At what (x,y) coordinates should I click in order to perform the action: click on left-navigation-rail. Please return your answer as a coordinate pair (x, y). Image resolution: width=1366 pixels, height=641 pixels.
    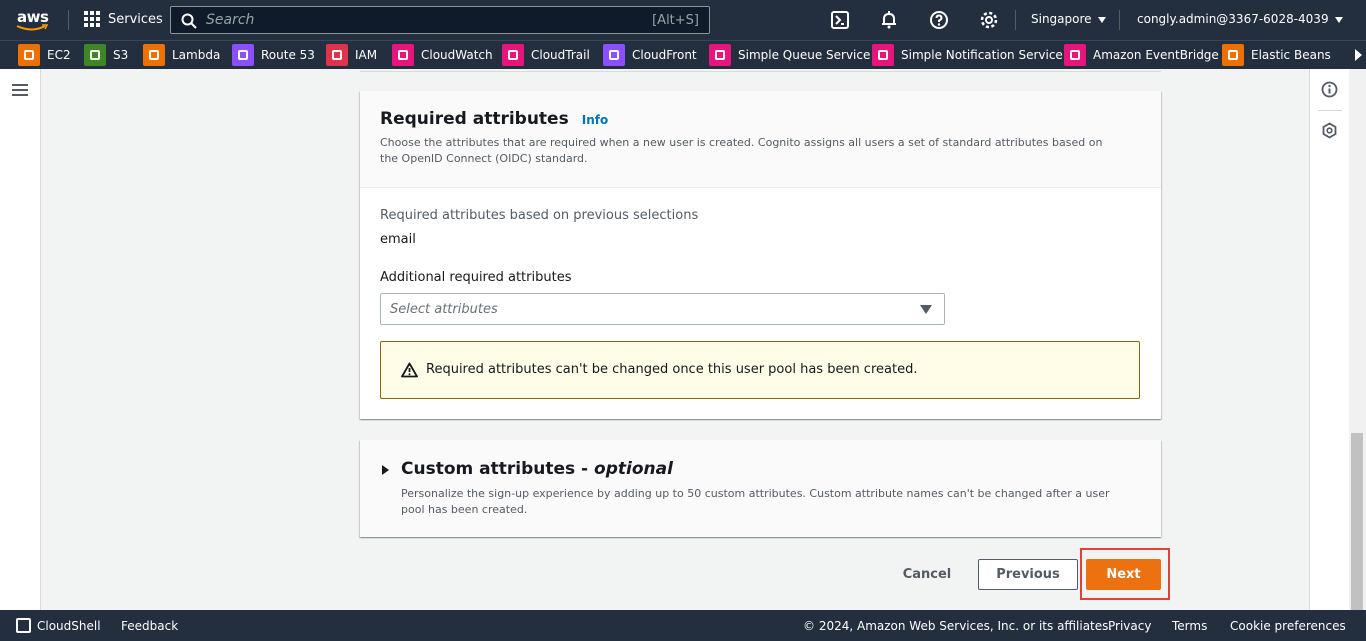
    Looking at the image, I should click on (20, 339).